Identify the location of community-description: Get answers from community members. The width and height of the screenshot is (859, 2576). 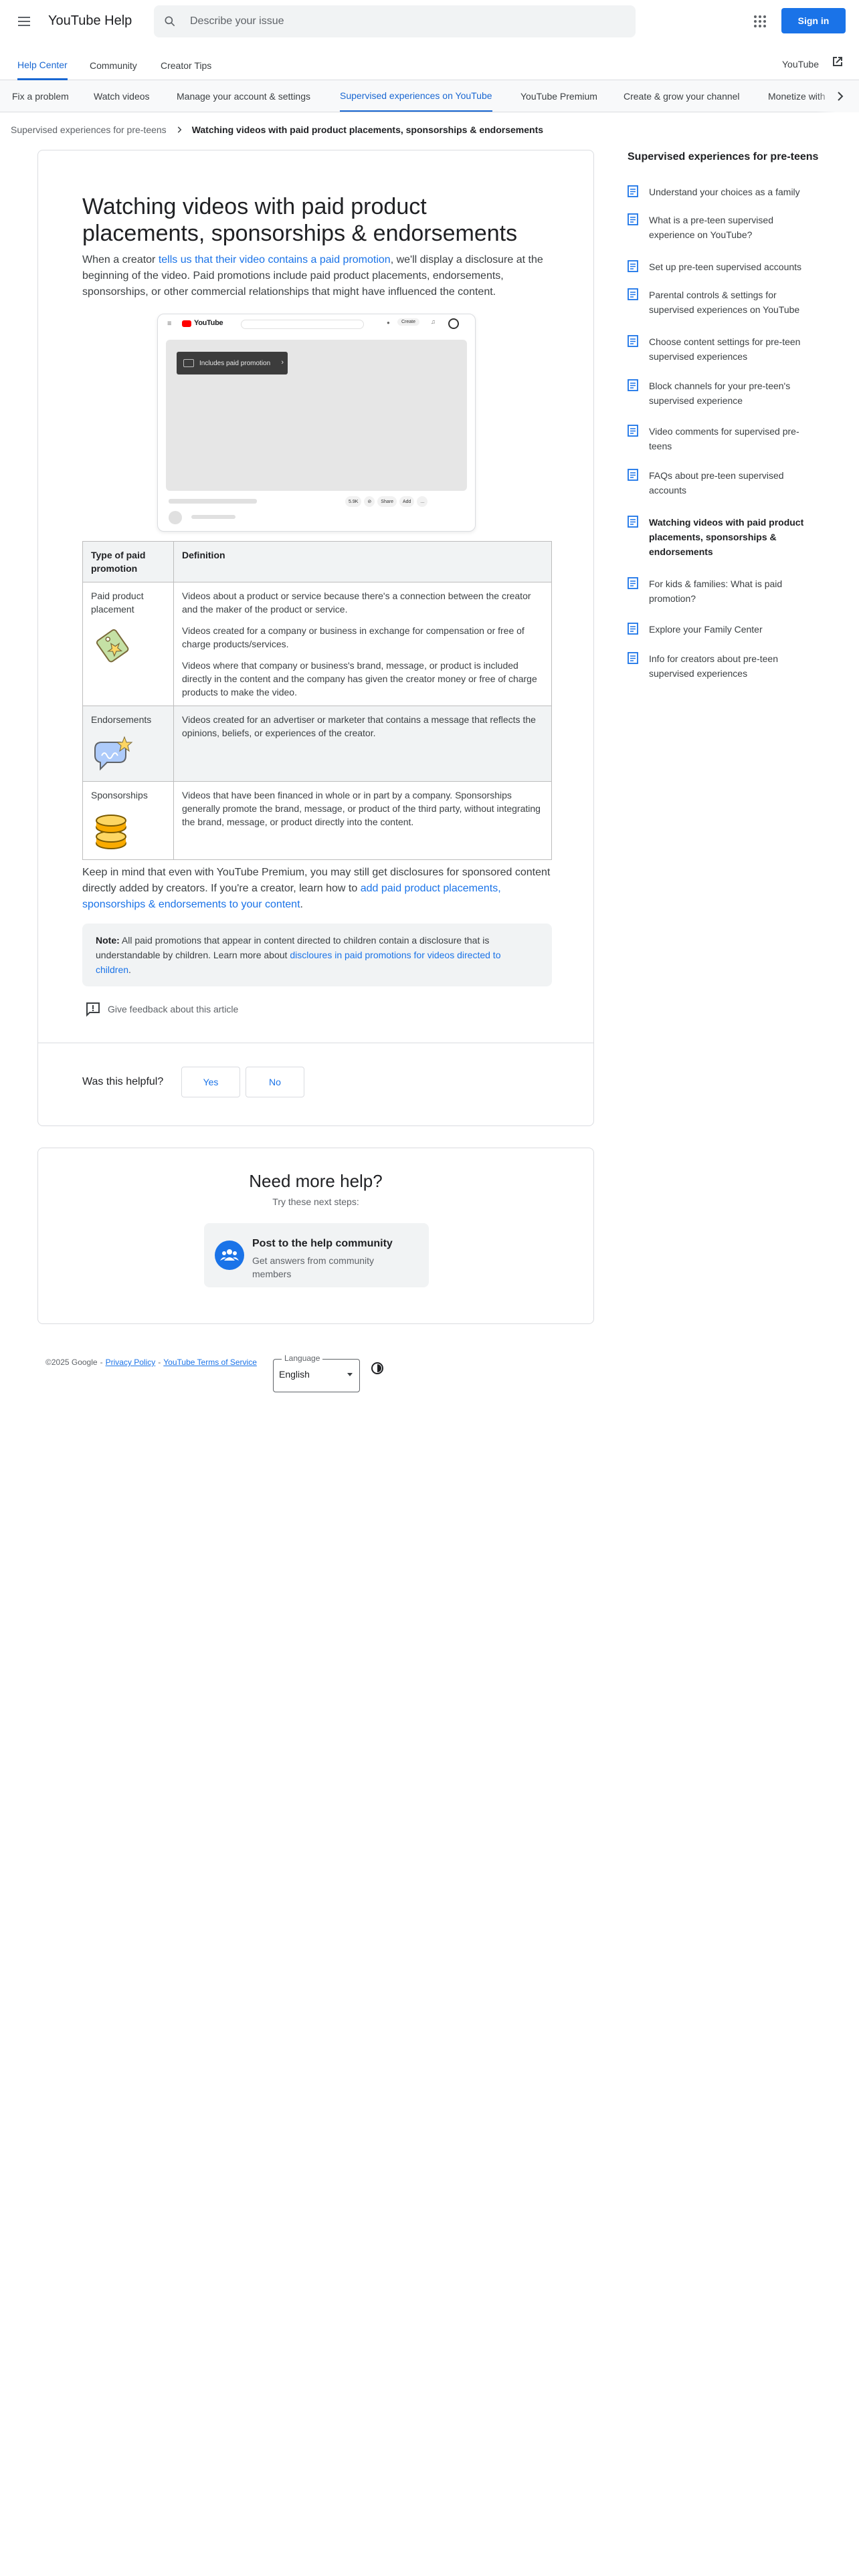
(313, 1267).